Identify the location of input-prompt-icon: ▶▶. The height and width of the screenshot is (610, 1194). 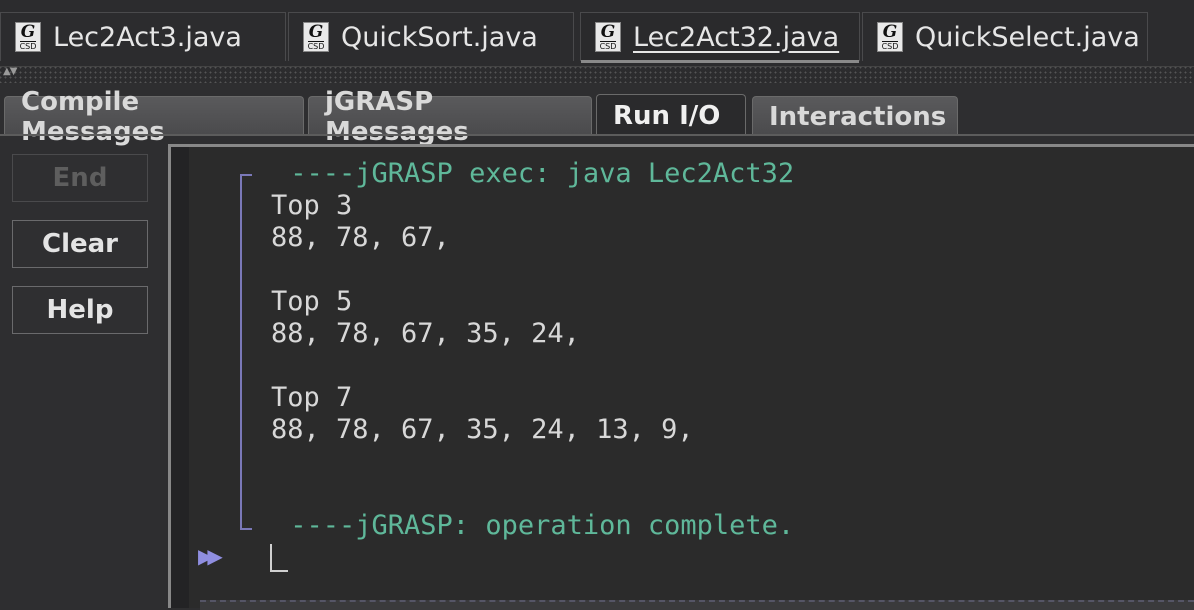
(210, 556).